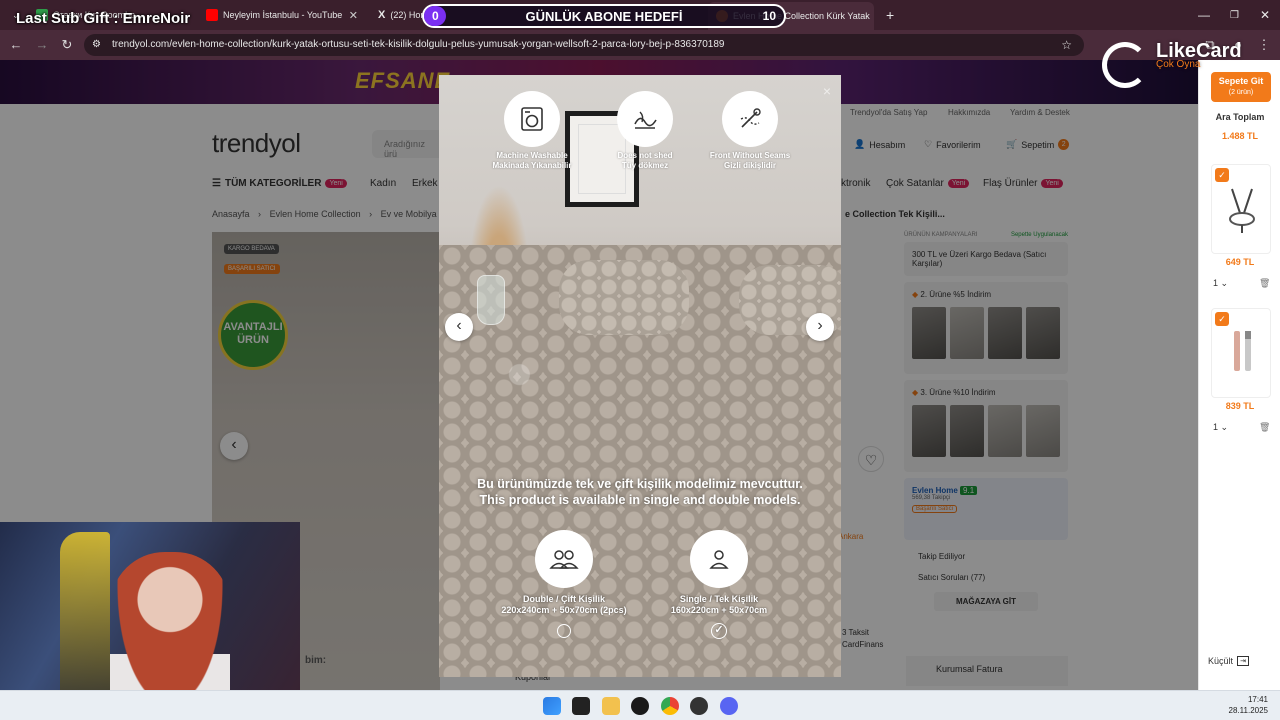 This screenshot has width=1280, height=720. I want to click on subtotal-label: Ara Toplam, so click(1240, 117).